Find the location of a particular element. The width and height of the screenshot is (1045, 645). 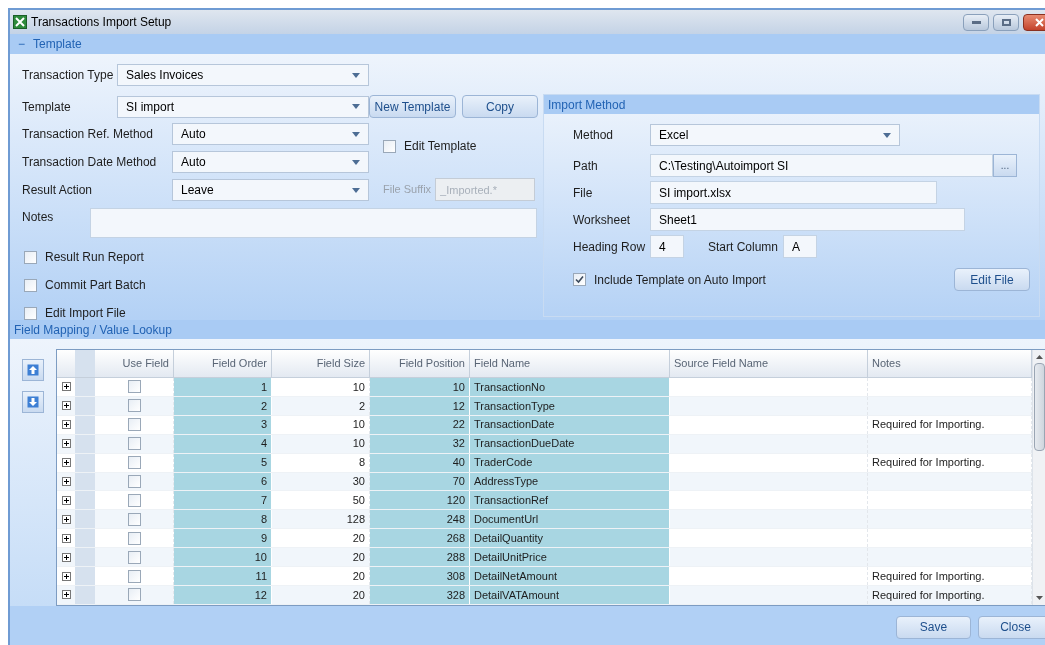

field-label: Transaction Type is located at coordinates (68, 75).